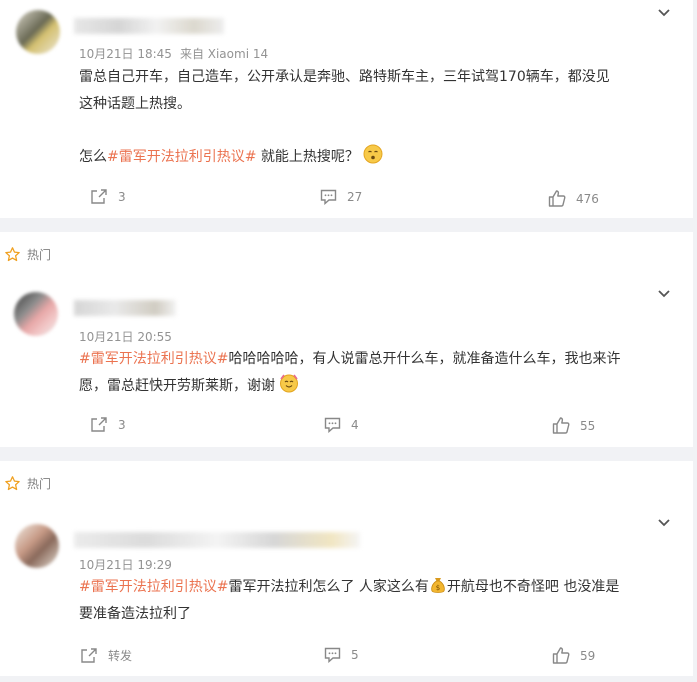  Describe the element at coordinates (173, 53) in the screenshot. I see `comment-meta: 10月21日 18:45 来自 Xiaomi 14` at that location.